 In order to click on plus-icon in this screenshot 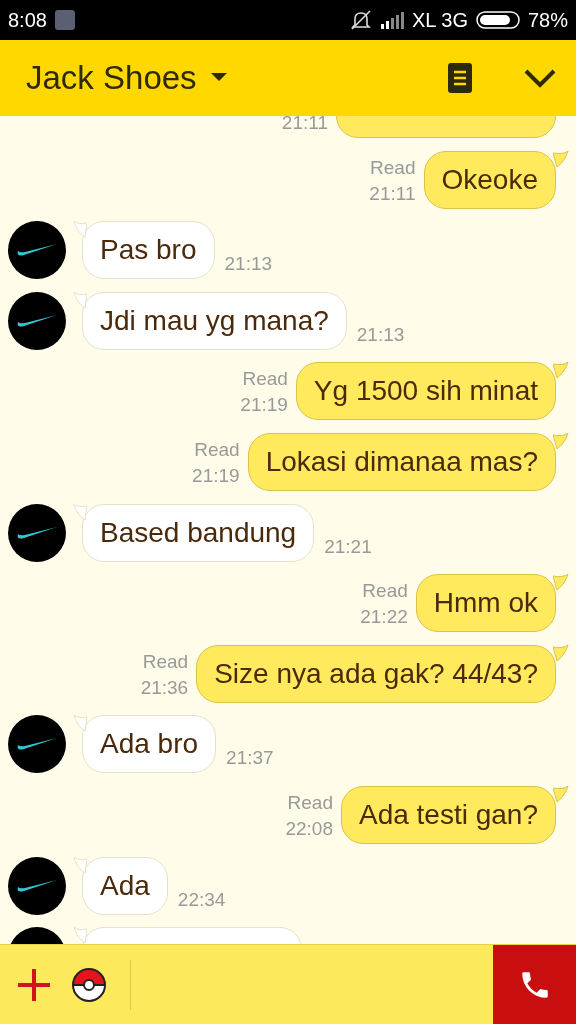, I will do `click(34, 984)`.